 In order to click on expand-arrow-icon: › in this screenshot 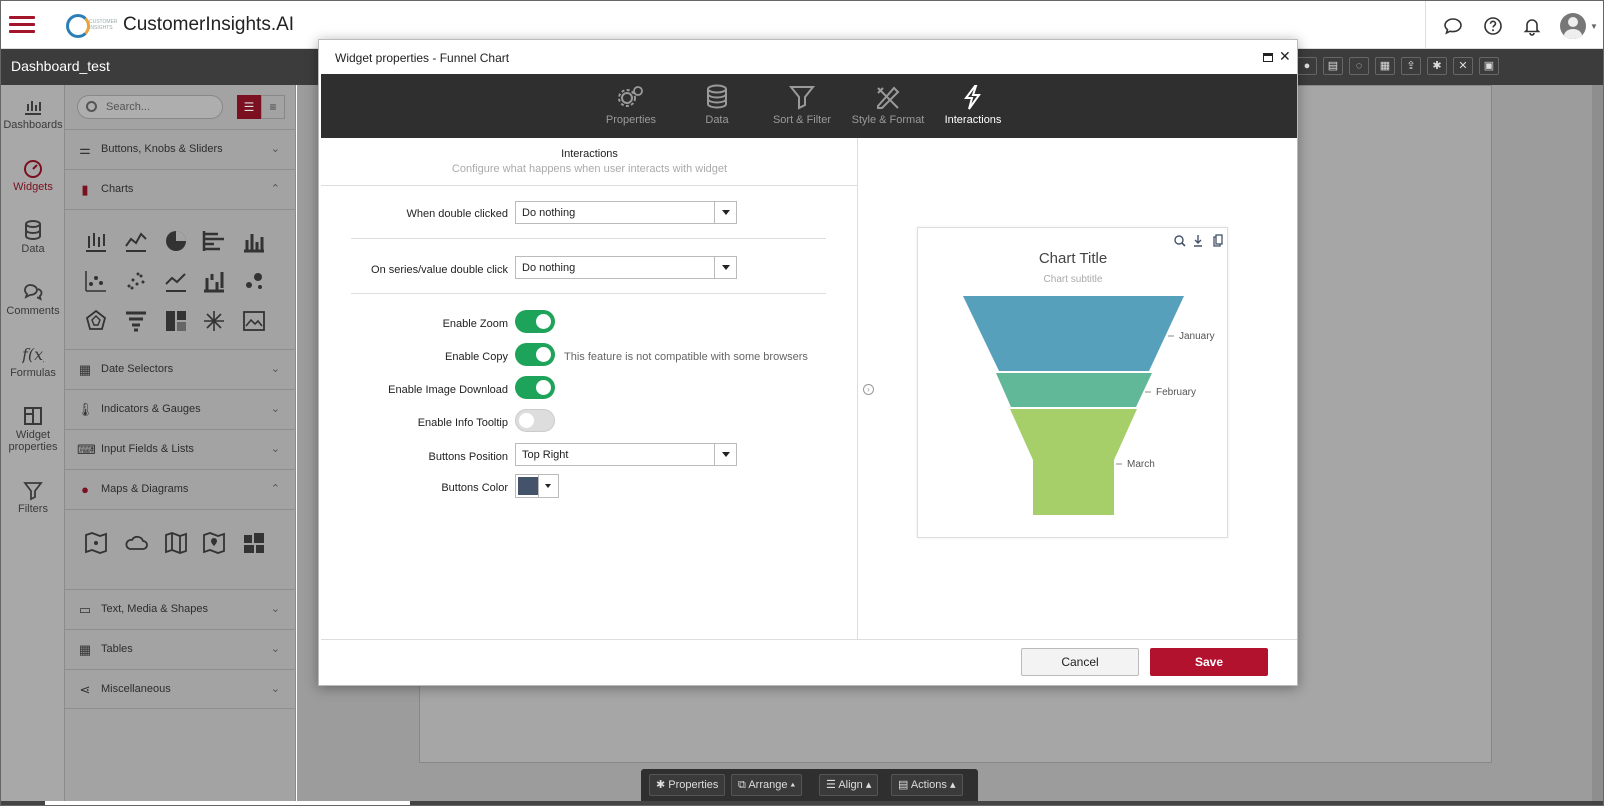, I will do `click(868, 389)`.